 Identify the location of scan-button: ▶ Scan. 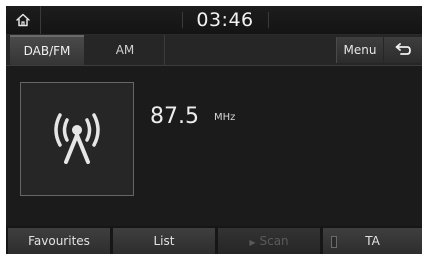
(269, 241).